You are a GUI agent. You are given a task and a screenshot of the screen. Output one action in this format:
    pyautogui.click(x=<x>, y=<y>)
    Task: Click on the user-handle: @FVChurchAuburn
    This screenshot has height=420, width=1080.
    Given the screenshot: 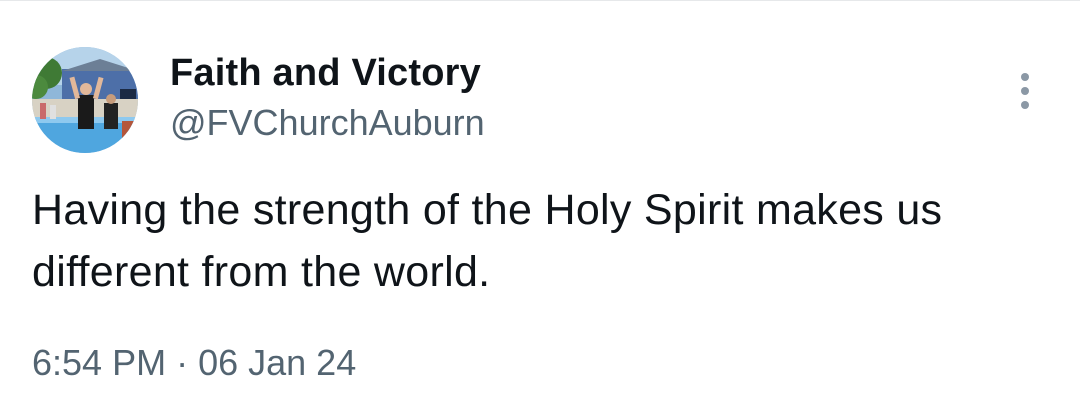 What is the action you would take?
    pyautogui.click(x=327, y=123)
    